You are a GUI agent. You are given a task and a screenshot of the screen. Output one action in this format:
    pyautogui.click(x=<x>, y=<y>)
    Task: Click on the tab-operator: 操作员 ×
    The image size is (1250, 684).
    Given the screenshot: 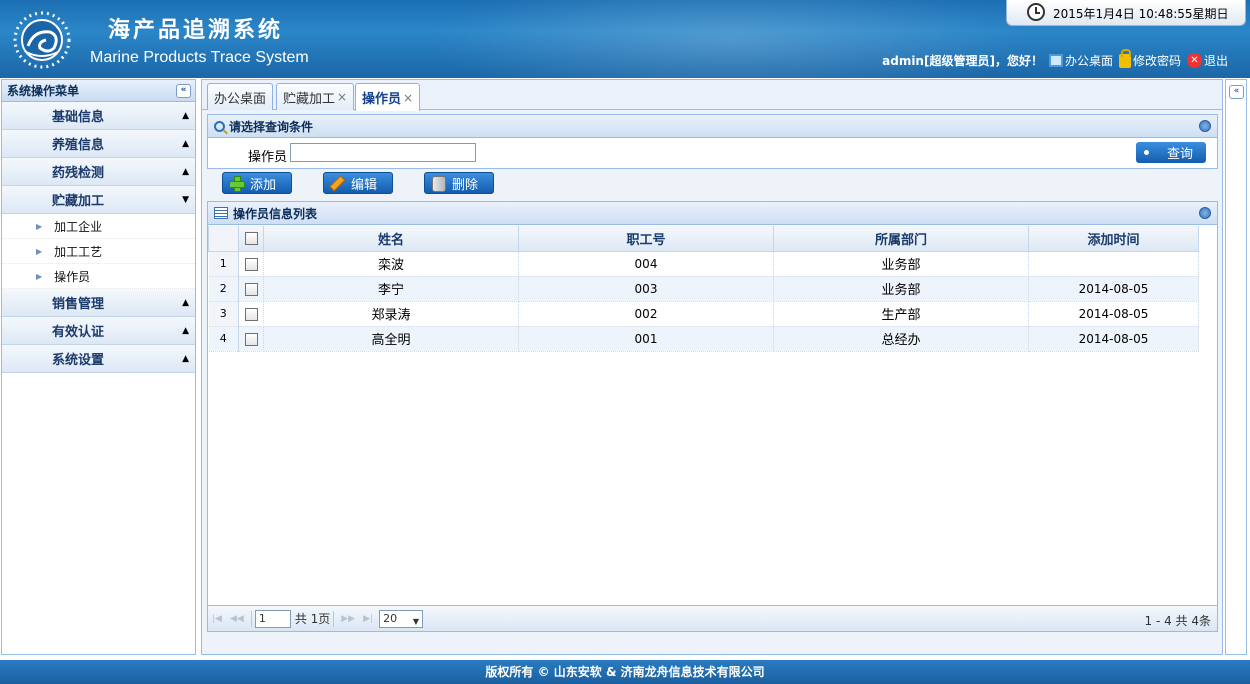 What is the action you would take?
    pyautogui.click(x=388, y=97)
    